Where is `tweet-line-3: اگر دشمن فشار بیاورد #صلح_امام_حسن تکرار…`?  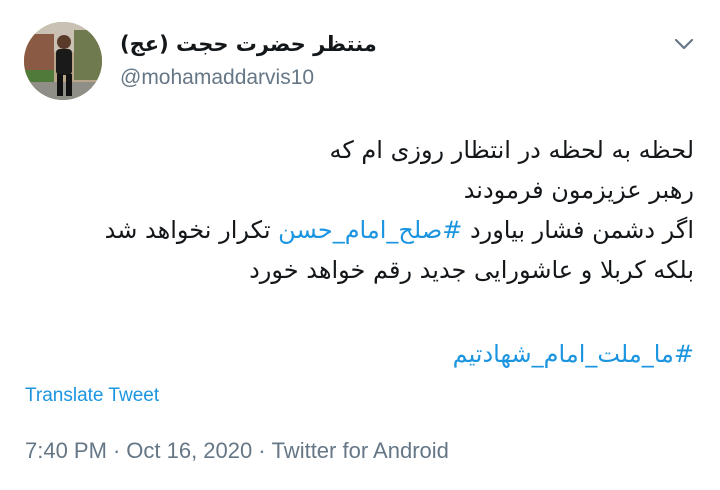
tweet-line-3: اگر دشمن فشار بیاورد #صلح_امام_حسن تکرار… is located at coordinates (362, 230).